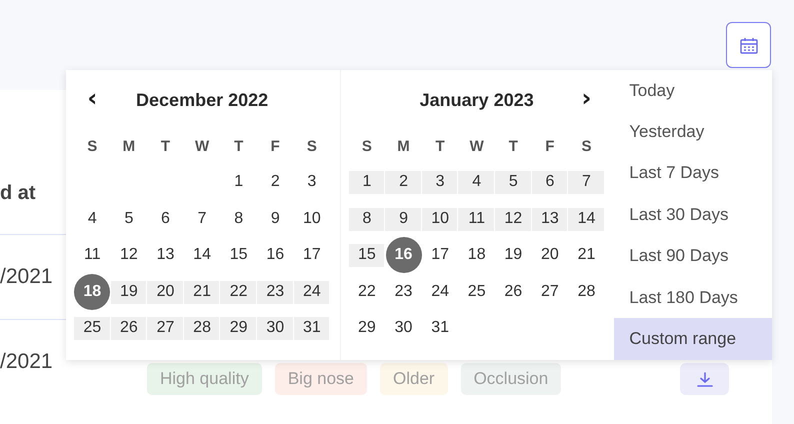 The width and height of the screenshot is (794, 424). I want to click on preset-option: Last 30 Days, so click(693, 215).